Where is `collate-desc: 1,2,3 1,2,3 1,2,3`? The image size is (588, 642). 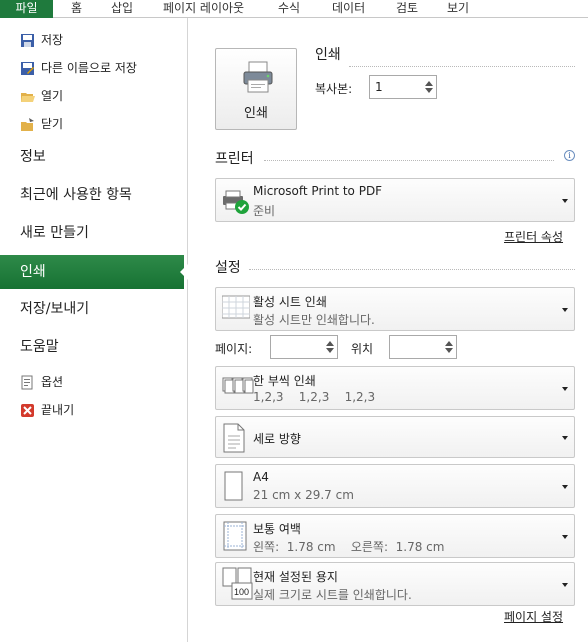 collate-desc: 1,2,3 1,2,3 1,2,3 is located at coordinates (314, 397).